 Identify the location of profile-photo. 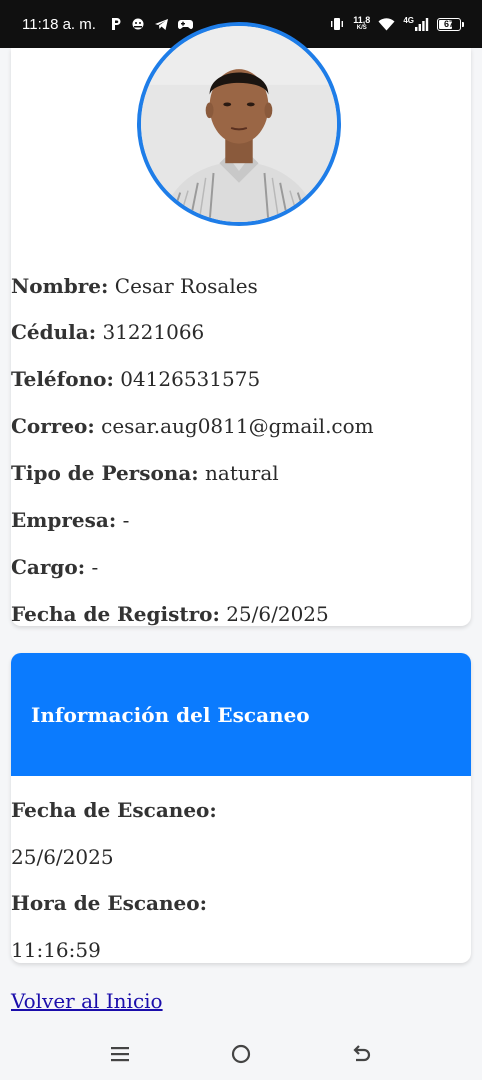
(239, 124).